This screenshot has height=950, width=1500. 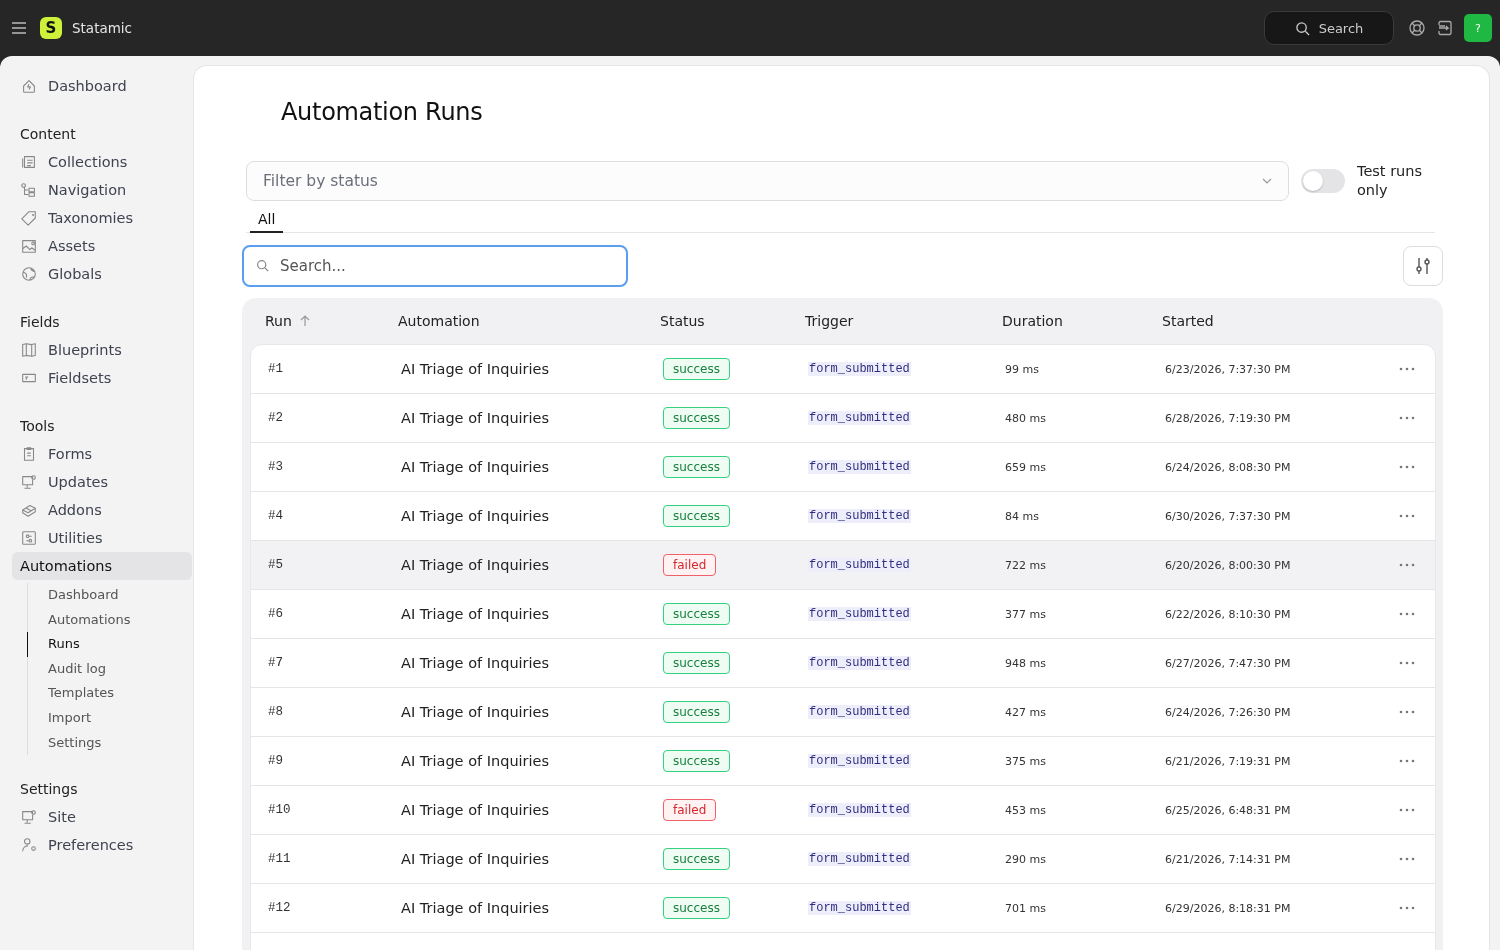 I want to click on logo: S, so click(x=51, y=28).